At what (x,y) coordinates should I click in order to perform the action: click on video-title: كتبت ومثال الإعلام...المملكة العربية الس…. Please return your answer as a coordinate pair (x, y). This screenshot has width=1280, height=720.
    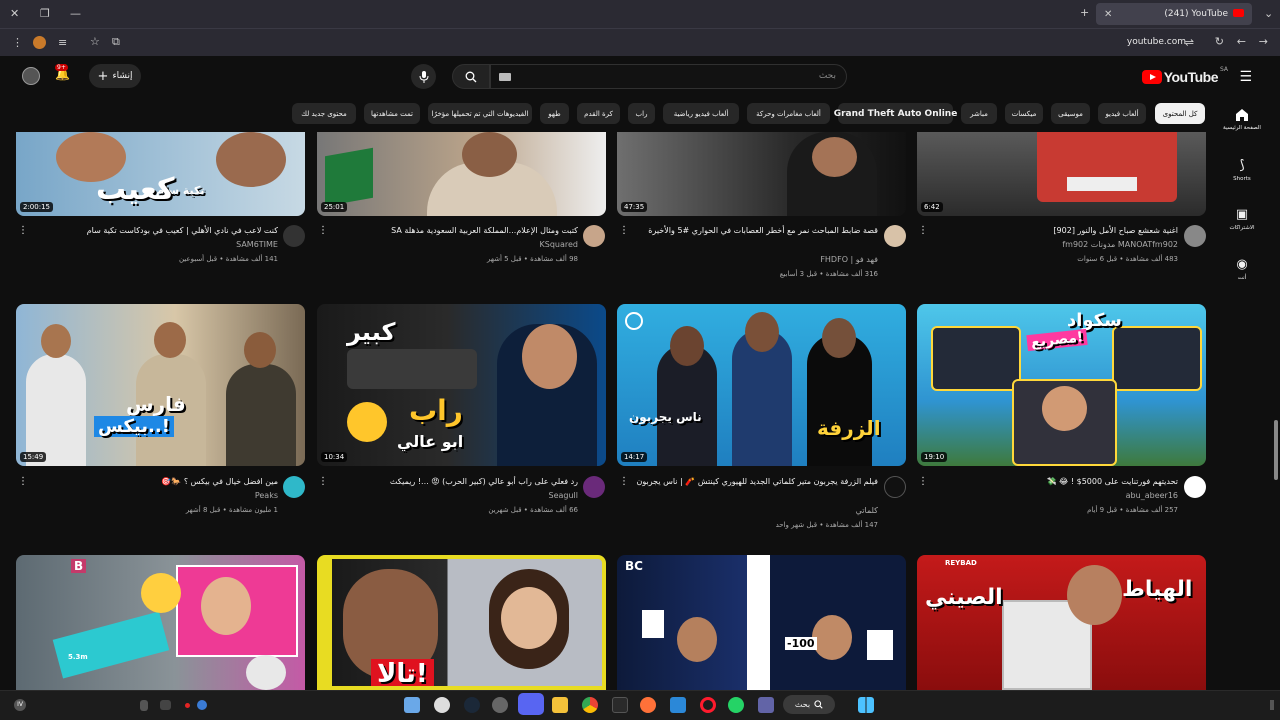
    Looking at the image, I should click on (454, 231).